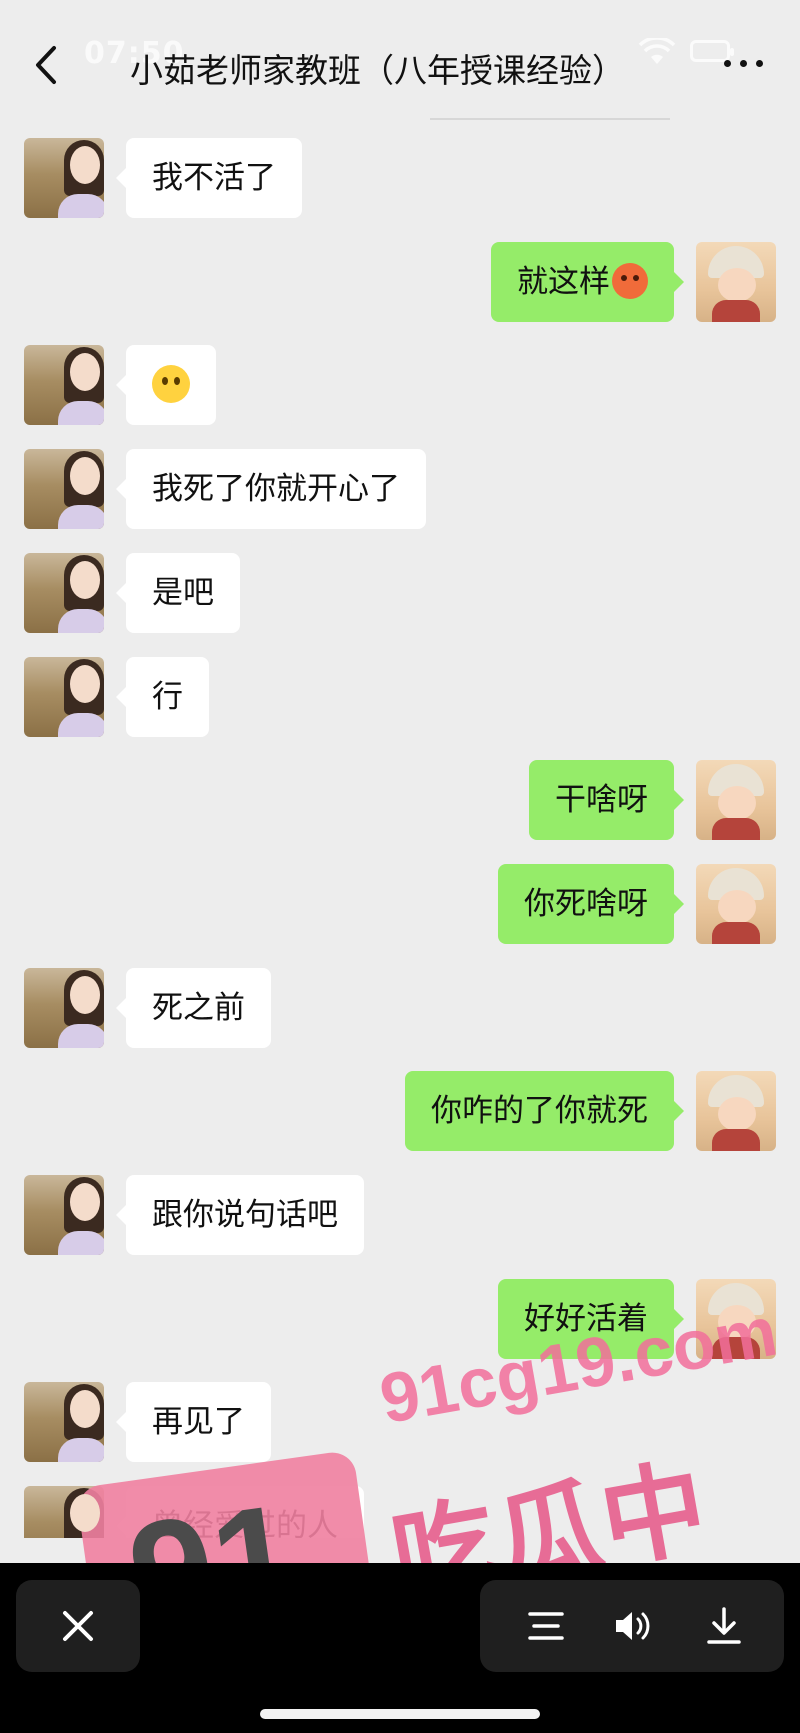 The width and height of the screenshot is (800, 1733). Describe the element at coordinates (546, 1626) in the screenshot. I see `list-icon` at that location.